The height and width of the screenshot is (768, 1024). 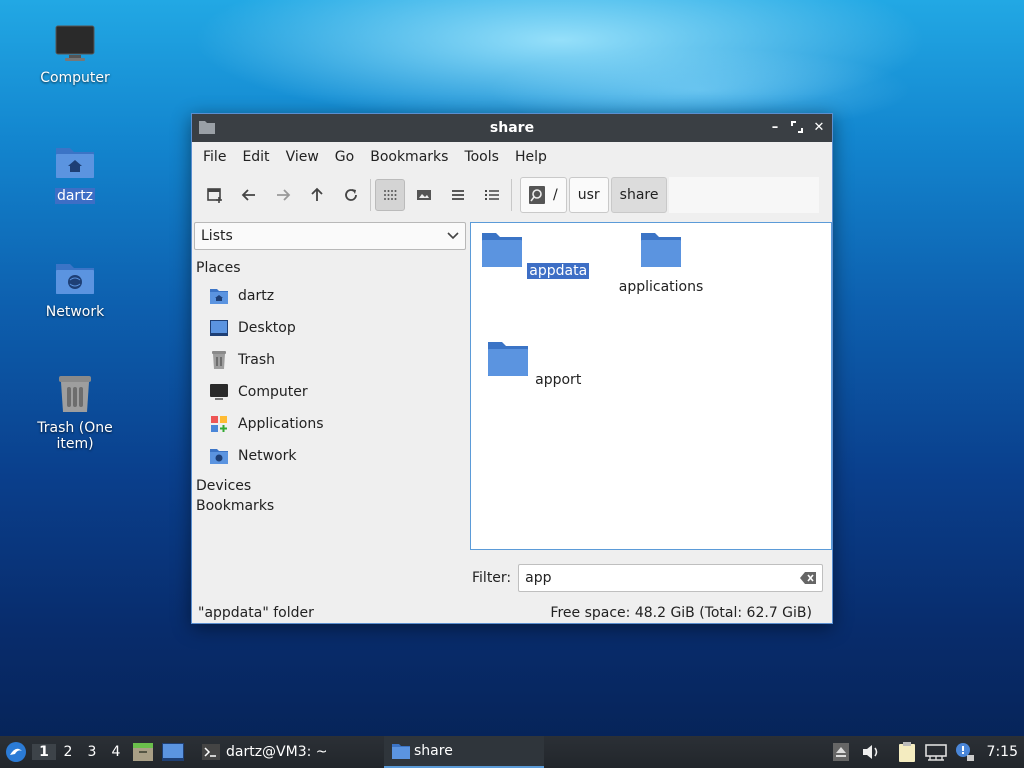 What do you see at coordinates (75, 436) in the screenshot?
I see `desktop-icon-label: Trash (One item)` at bounding box center [75, 436].